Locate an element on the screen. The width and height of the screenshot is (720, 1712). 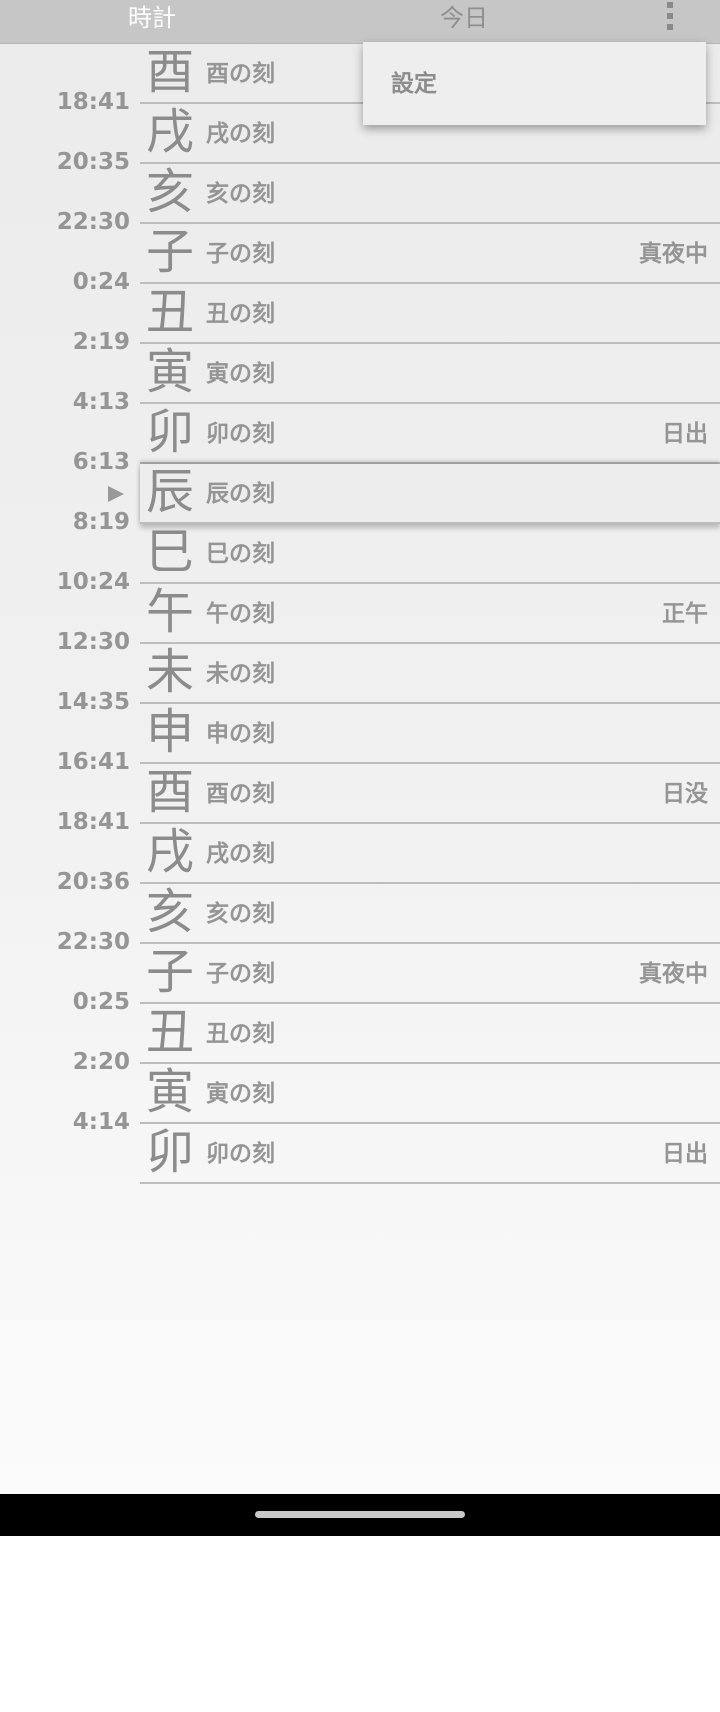
period-kanji: 巳 is located at coordinates (169, 552).